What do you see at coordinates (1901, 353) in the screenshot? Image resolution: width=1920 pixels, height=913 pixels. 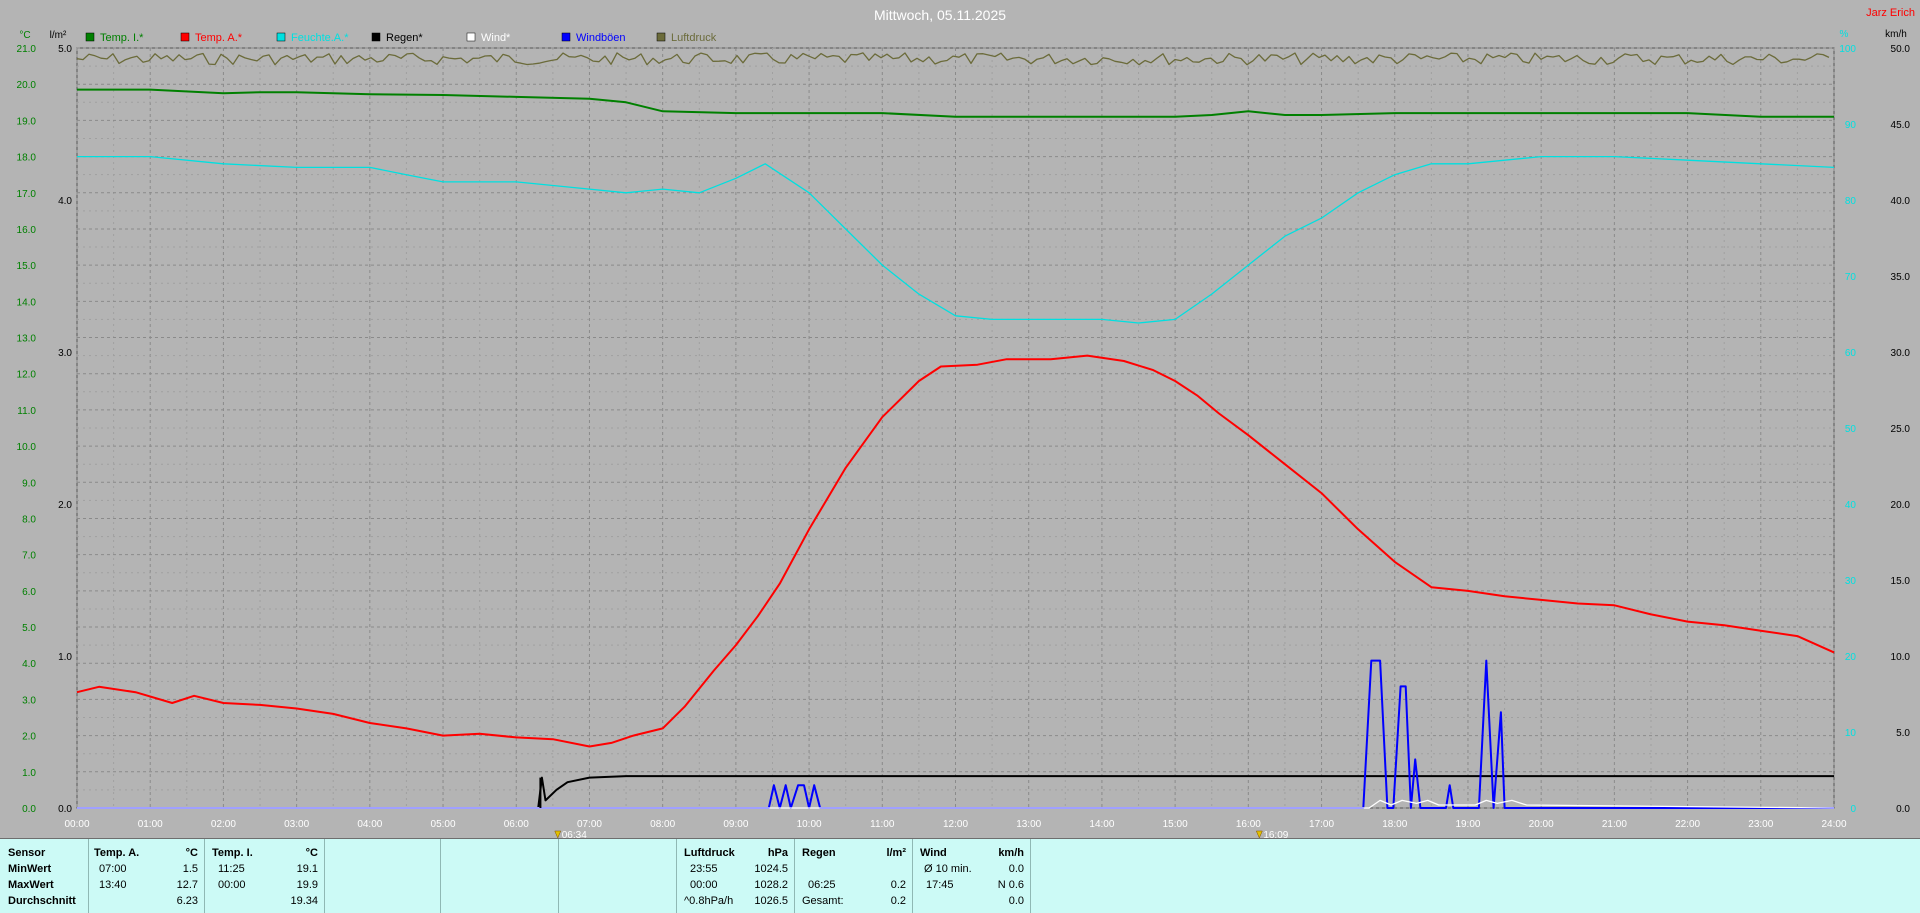 I see `wind-tick-label: 30.0` at bounding box center [1901, 353].